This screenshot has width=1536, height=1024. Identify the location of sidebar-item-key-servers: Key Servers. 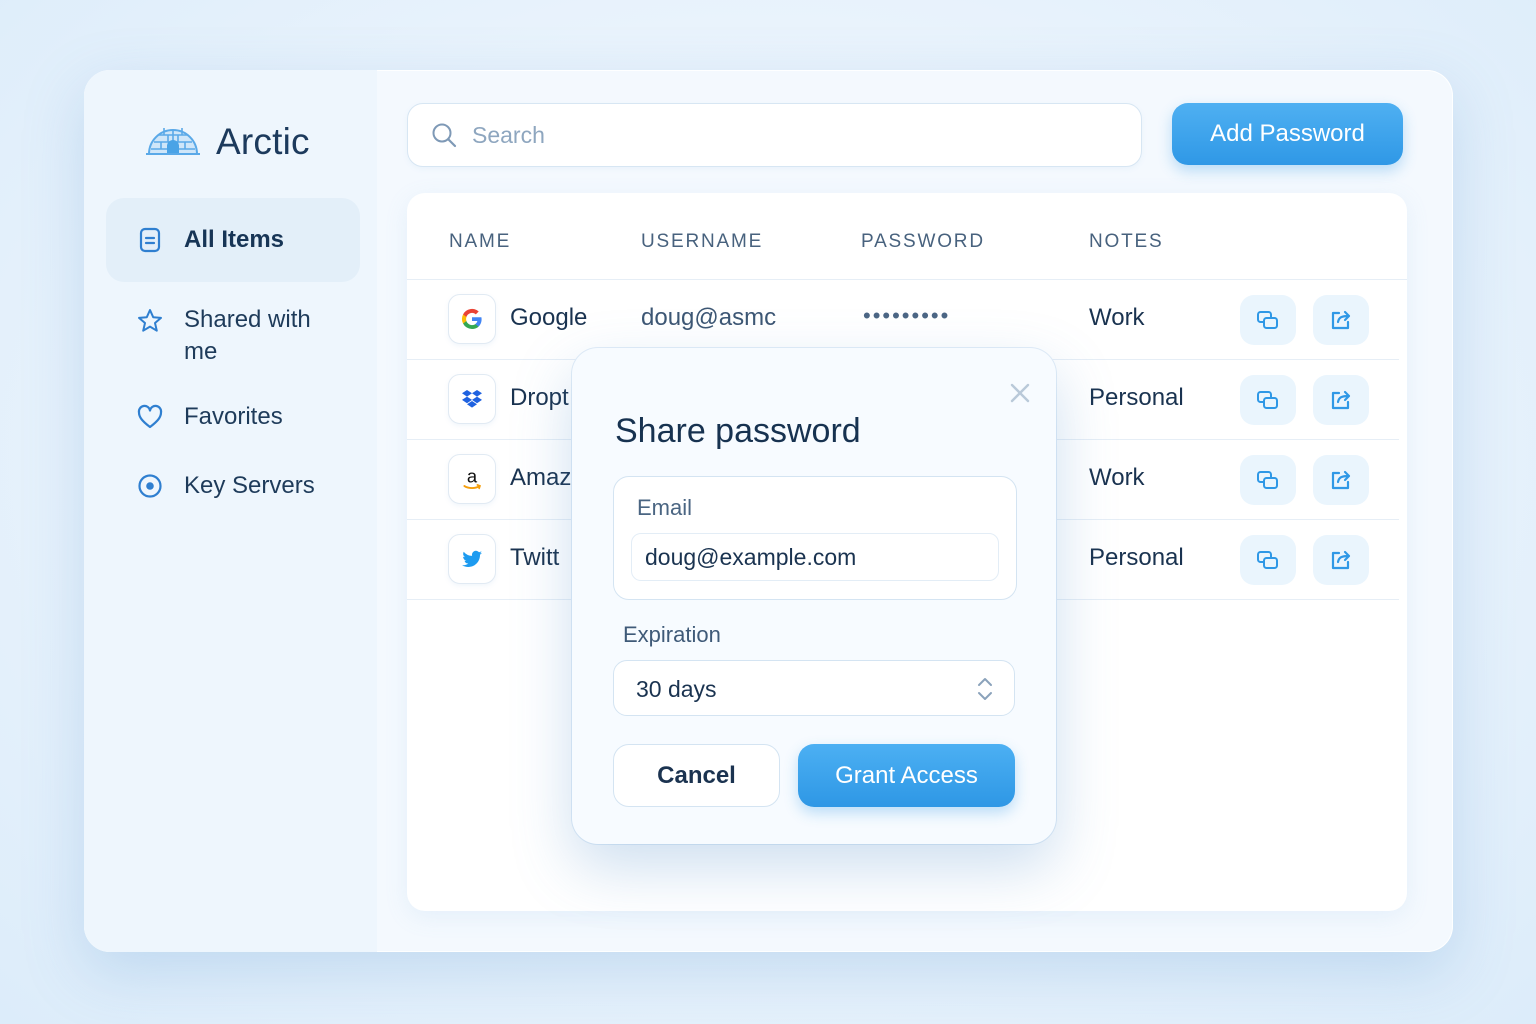
(233, 486).